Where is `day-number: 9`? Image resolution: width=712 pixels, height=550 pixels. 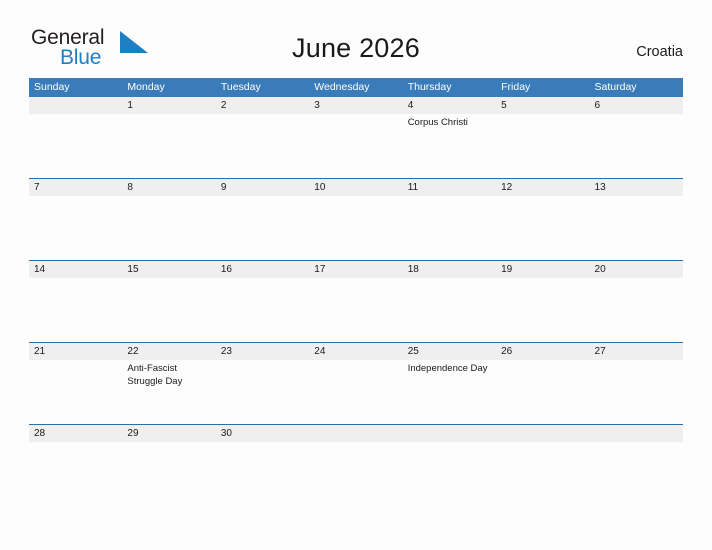
day-number: 9 is located at coordinates (262, 187).